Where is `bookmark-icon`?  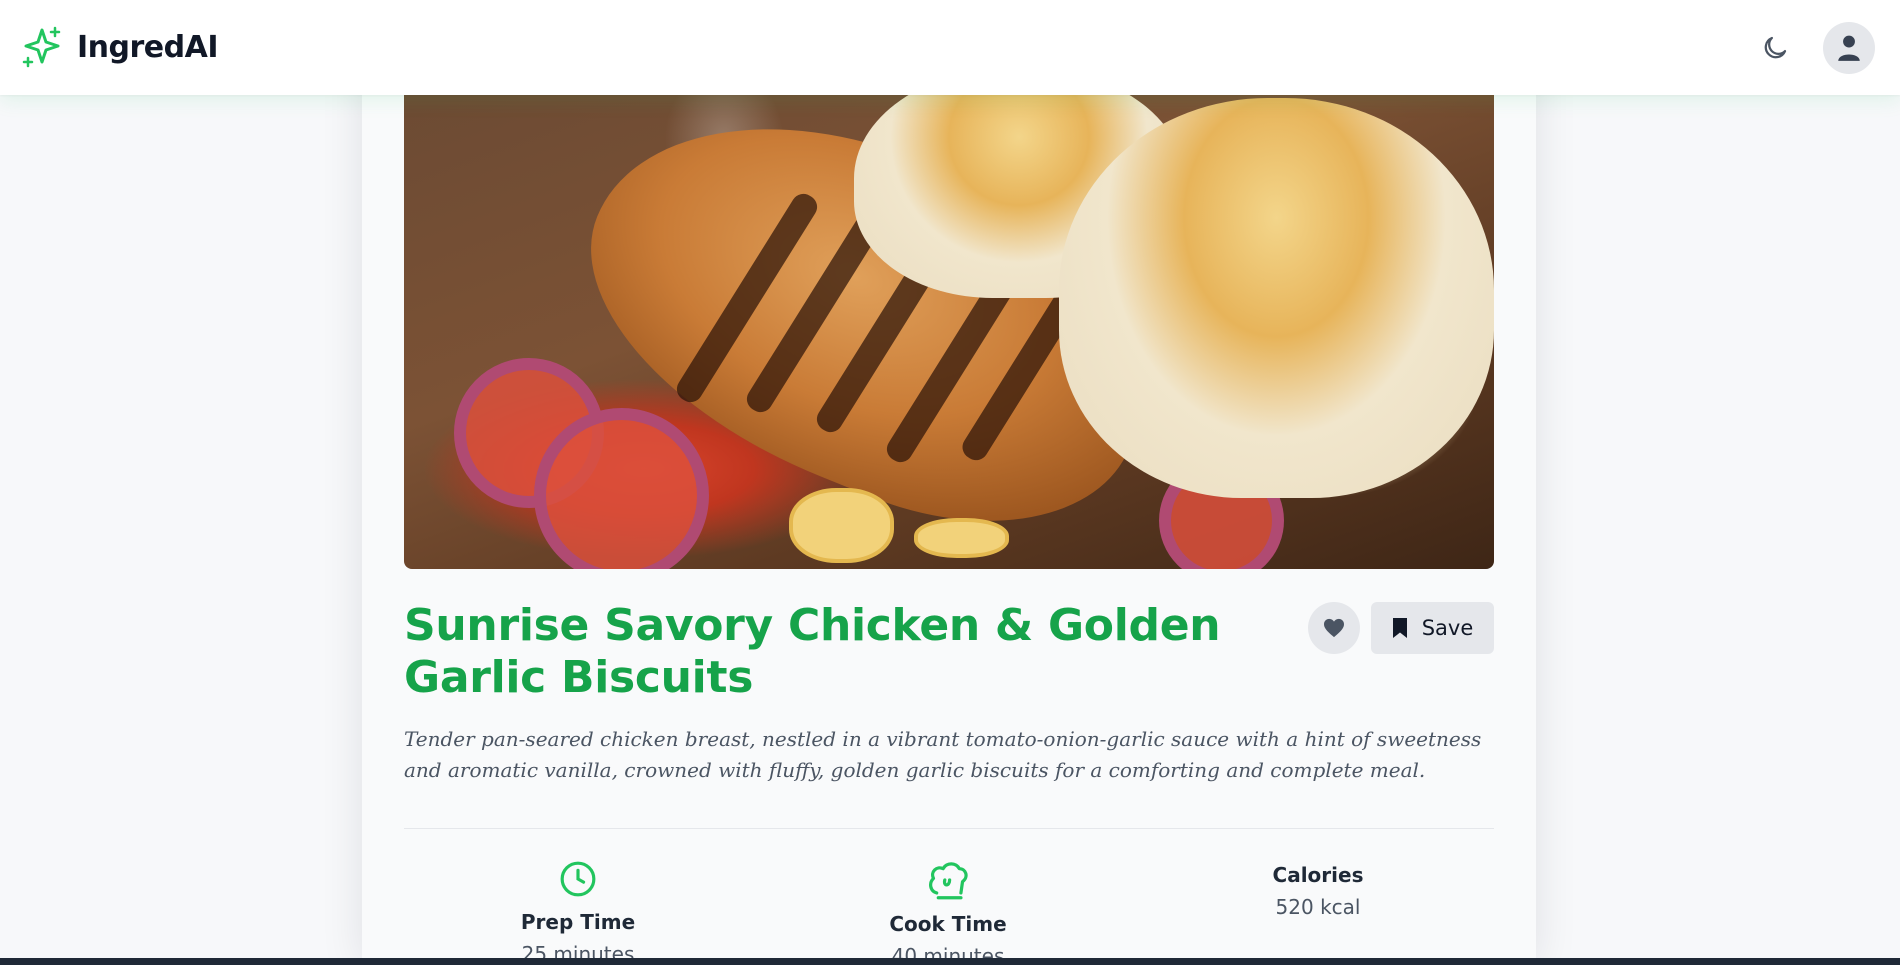
bookmark-icon is located at coordinates (1399, 628).